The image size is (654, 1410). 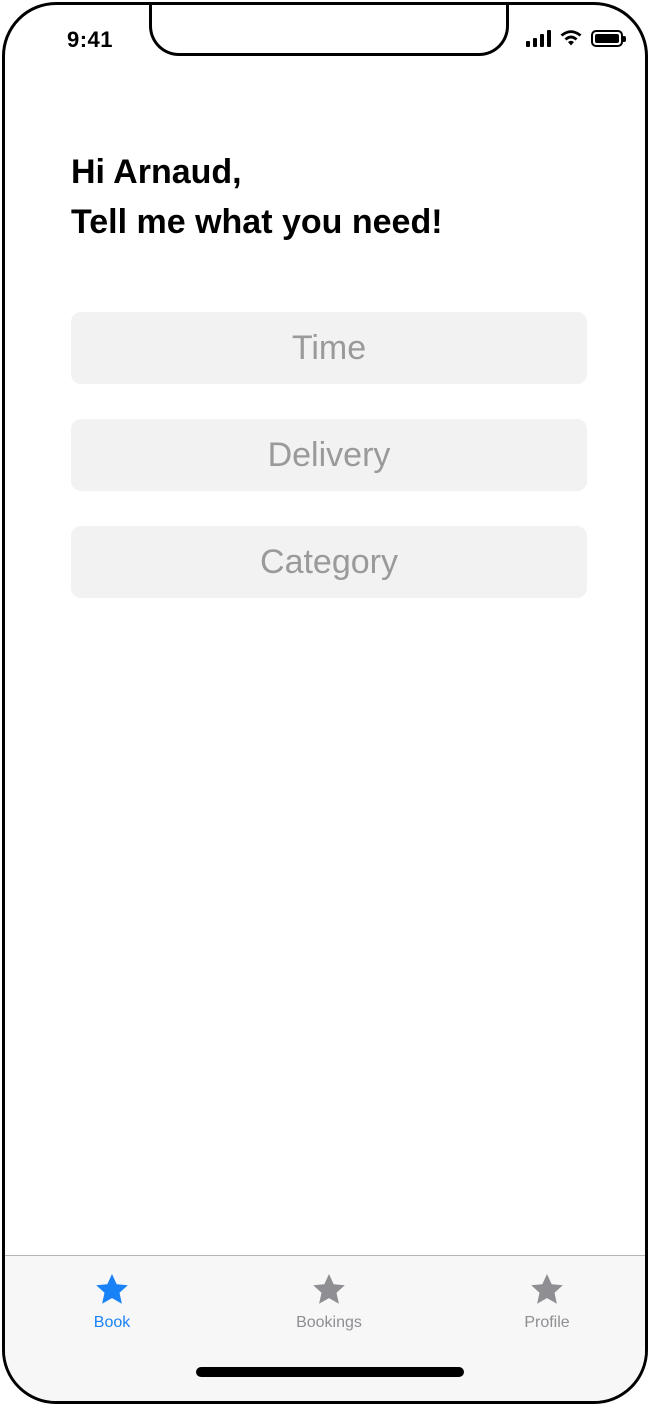 I want to click on greeting-line-1: Hi Arnaud,, so click(x=156, y=172).